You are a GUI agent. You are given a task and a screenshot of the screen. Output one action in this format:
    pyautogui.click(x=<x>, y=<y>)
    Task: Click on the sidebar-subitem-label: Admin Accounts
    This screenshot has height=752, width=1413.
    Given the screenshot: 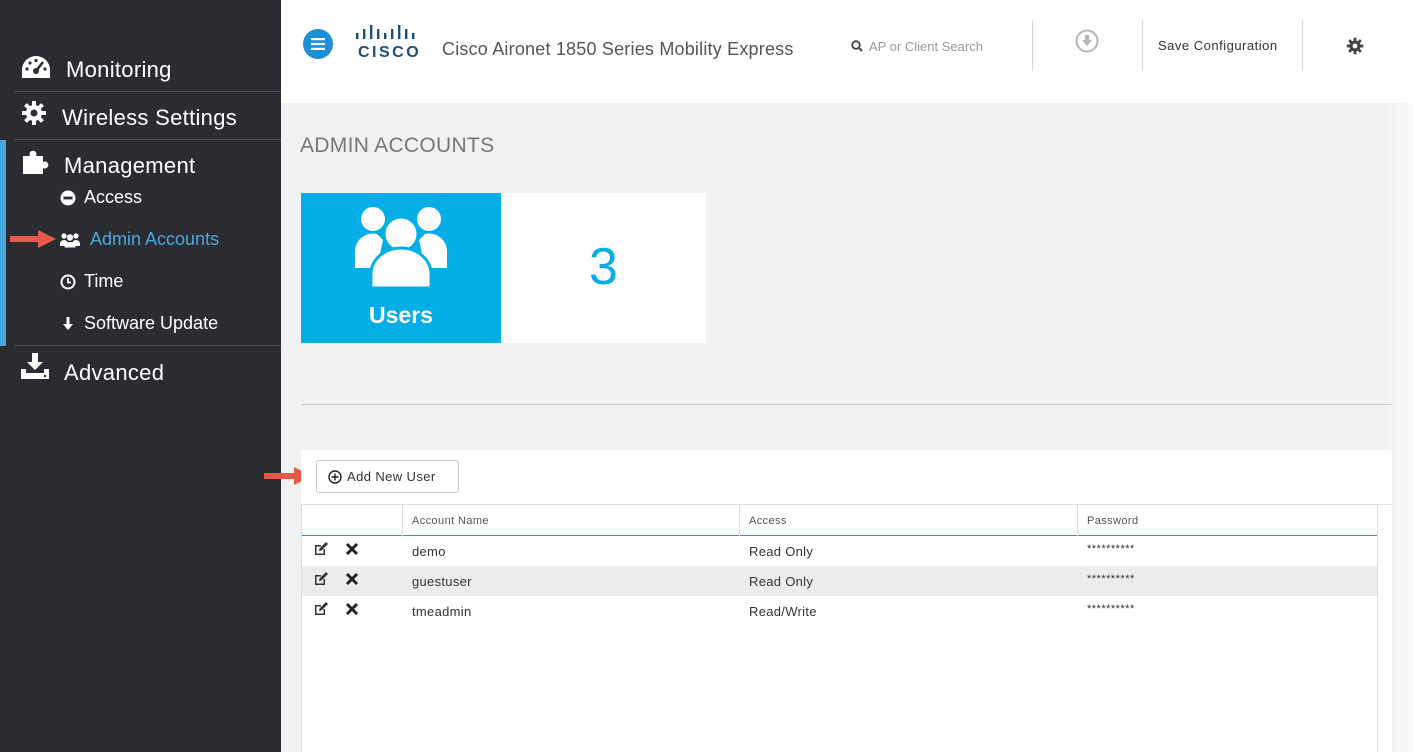 What is the action you would take?
    pyautogui.click(x=155, y=239)
    